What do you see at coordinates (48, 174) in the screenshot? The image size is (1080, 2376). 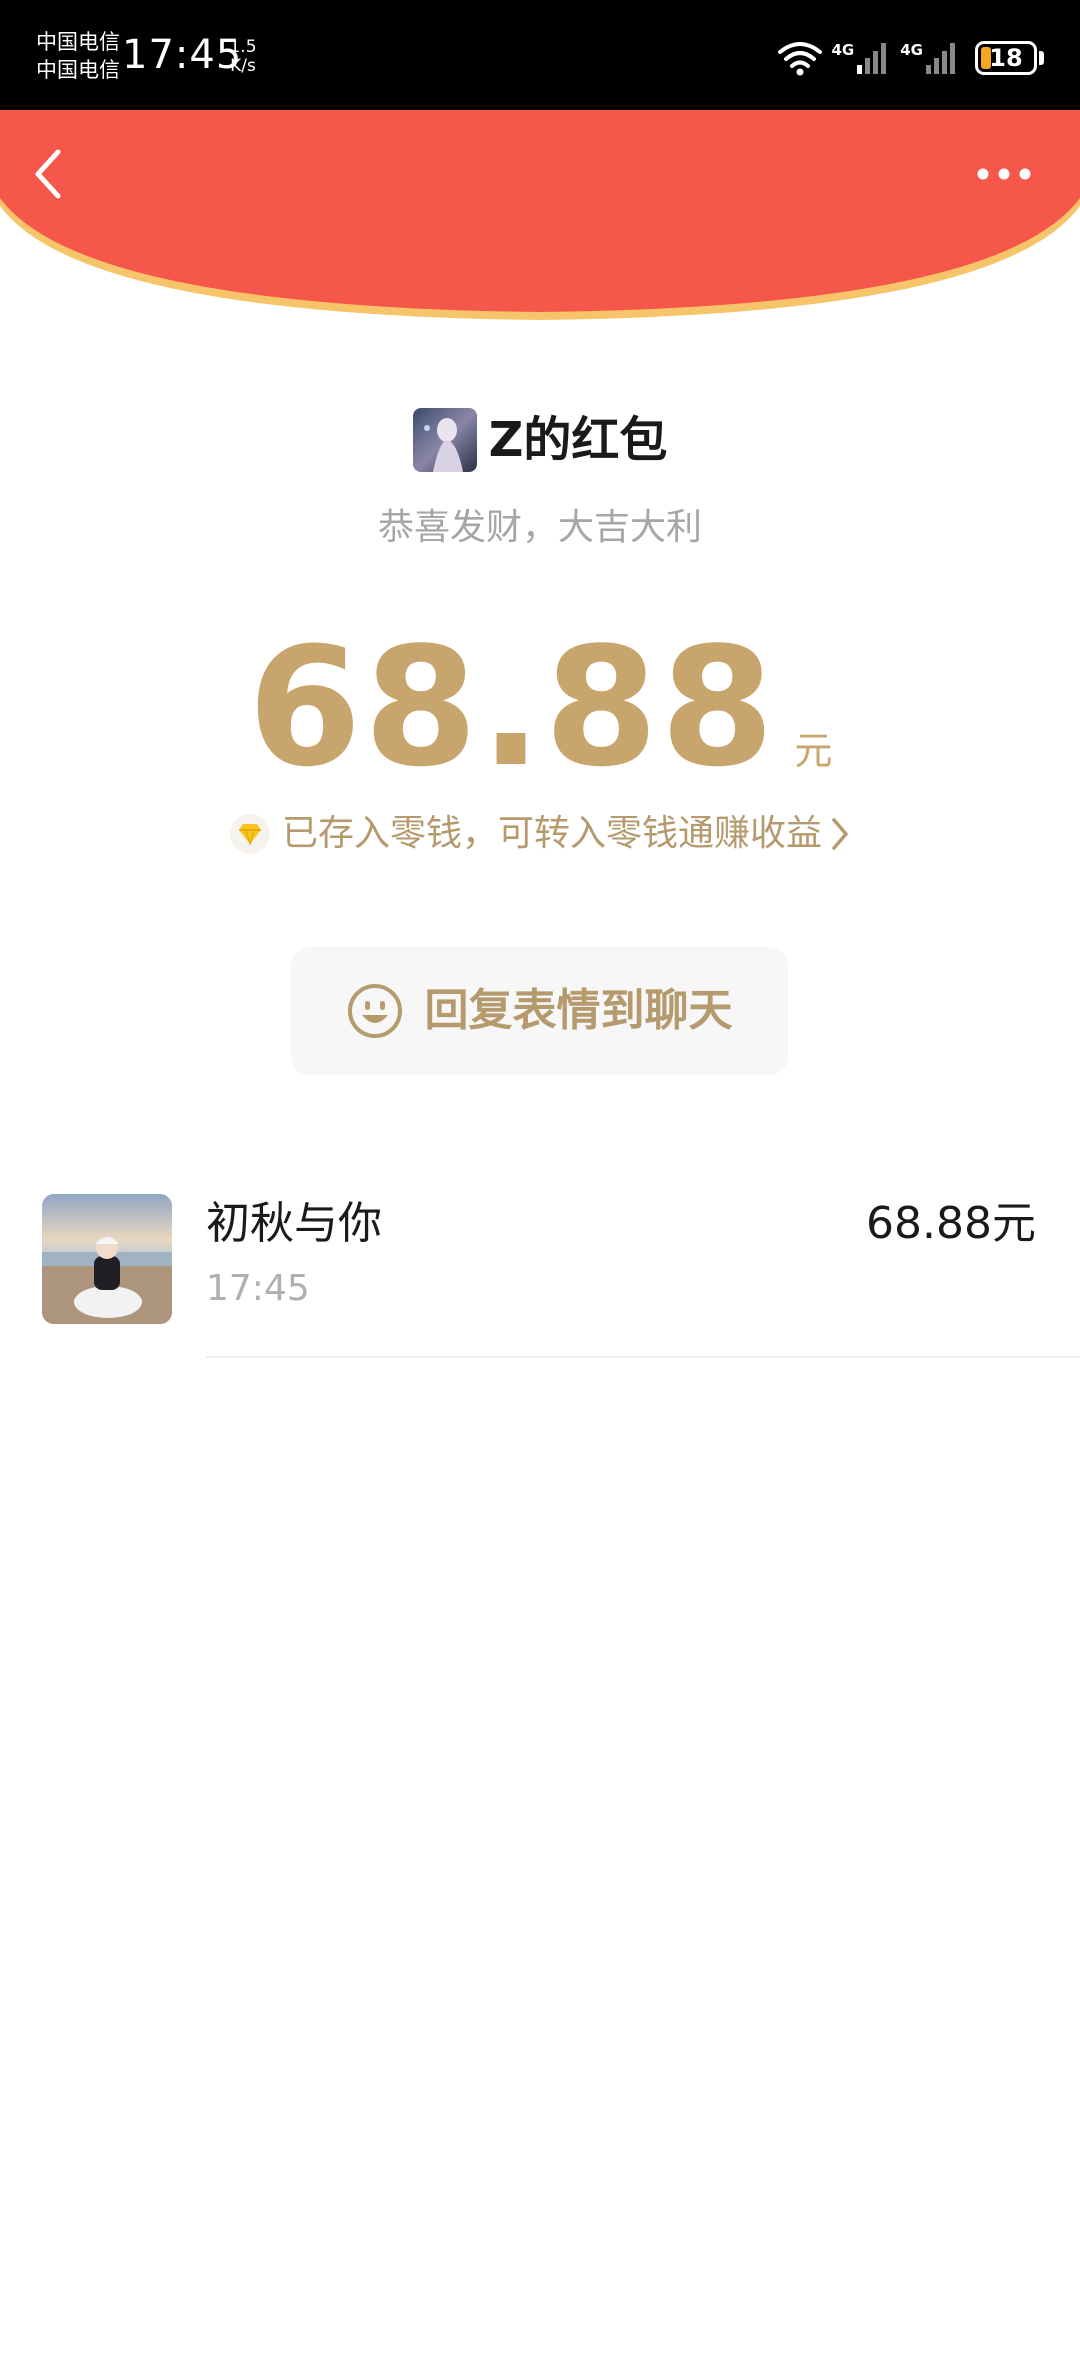 I see `chevron-left-icon` at bounding box center [48, 174].